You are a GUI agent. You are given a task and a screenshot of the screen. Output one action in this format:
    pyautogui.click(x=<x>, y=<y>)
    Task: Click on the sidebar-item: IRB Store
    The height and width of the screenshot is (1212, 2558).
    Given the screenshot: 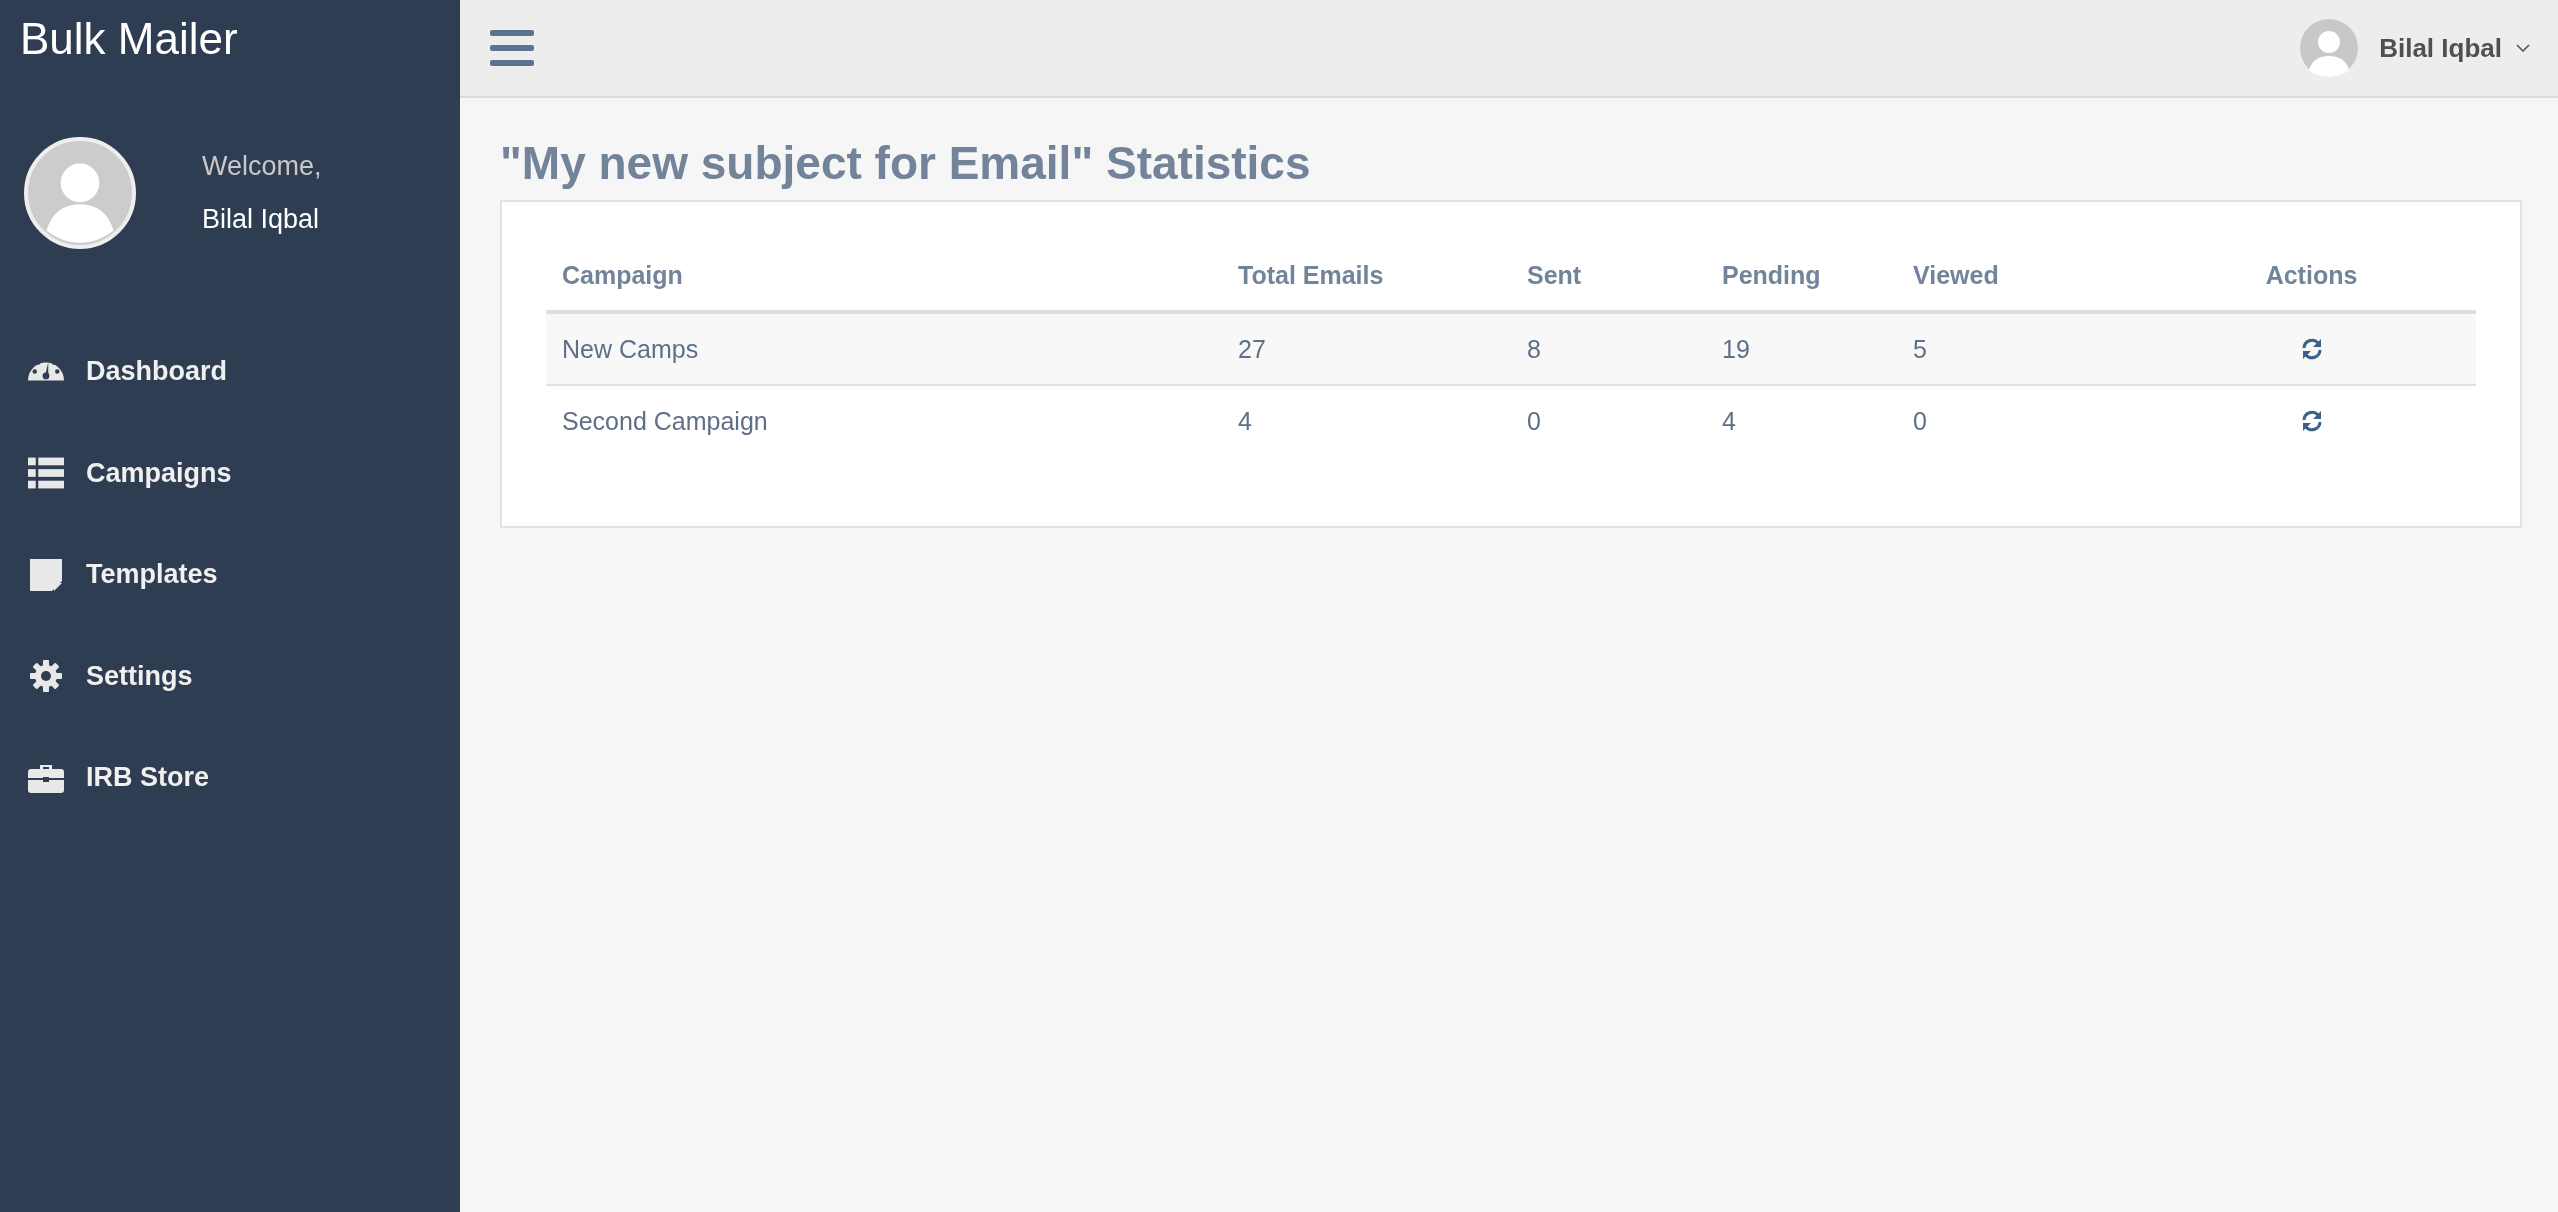 What is the action you would take?
    pyautogui.click(x=230, y=778)
    